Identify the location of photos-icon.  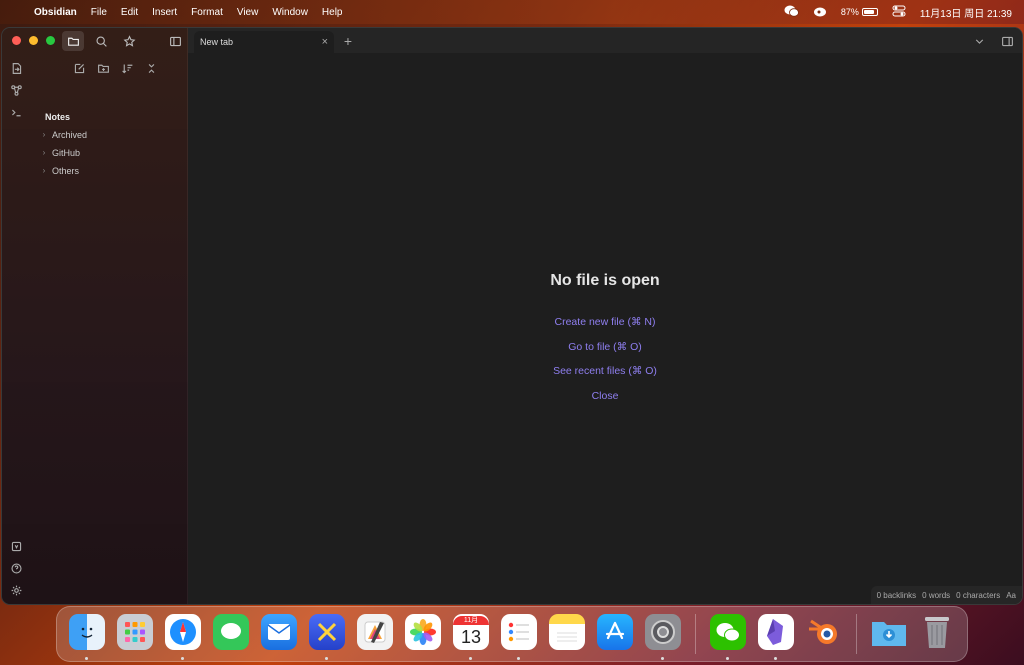
(423, 632).